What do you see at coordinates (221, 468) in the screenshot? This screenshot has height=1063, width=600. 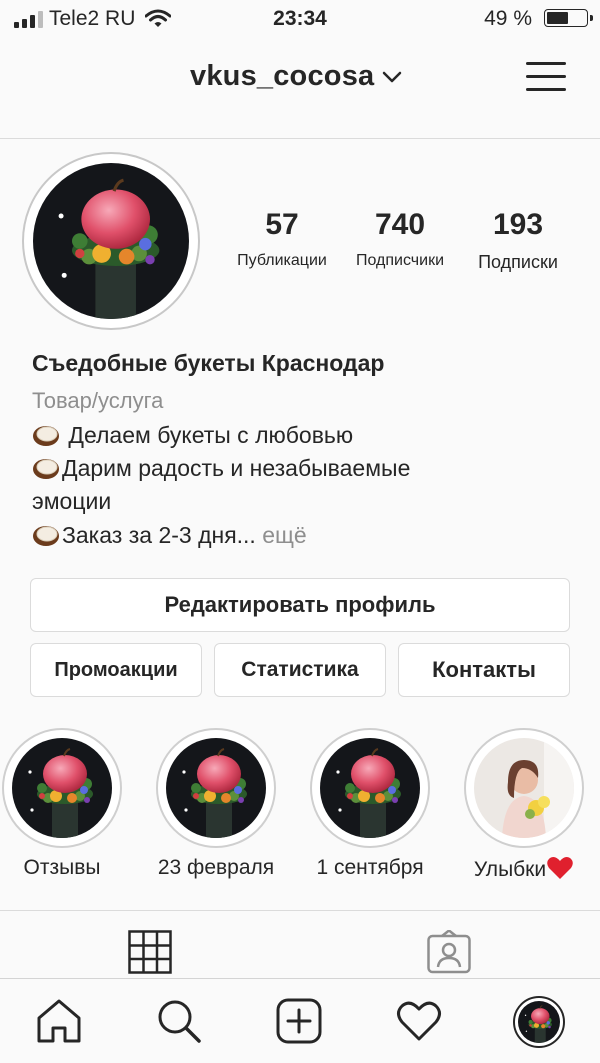 I see `bio-line: Дарим радость и незабываемые` at bounding box center [221, 468].